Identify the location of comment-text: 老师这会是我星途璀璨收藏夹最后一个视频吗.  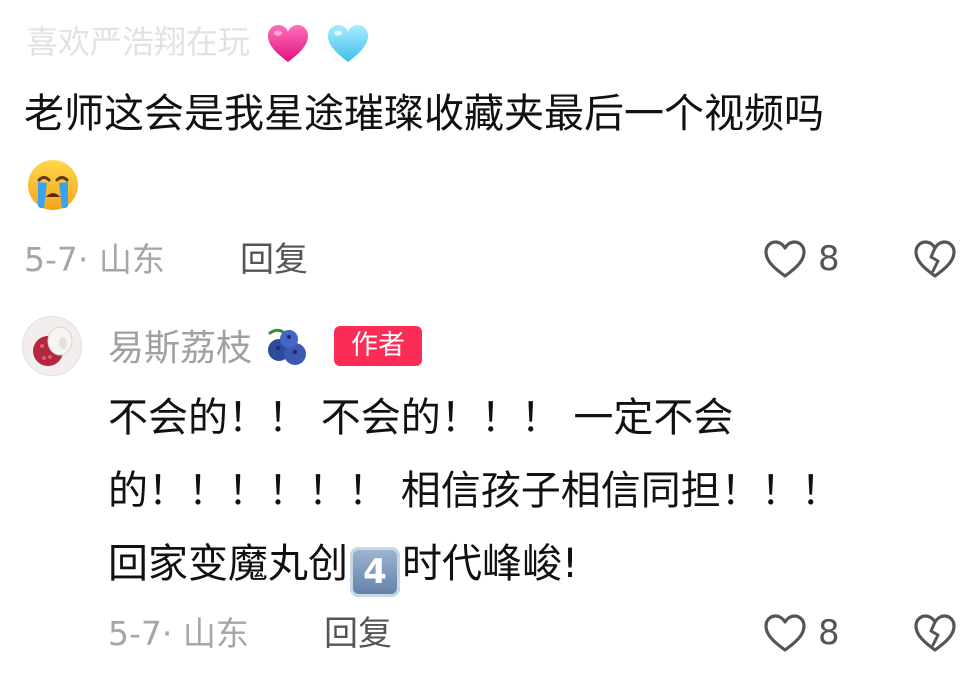
(424, 114).